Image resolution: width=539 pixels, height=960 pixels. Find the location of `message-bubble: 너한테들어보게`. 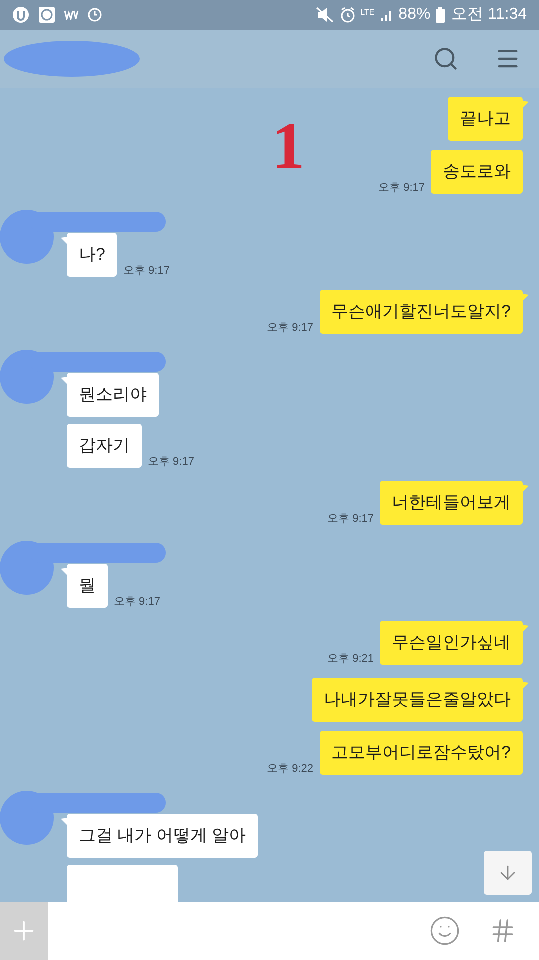

message-bubble: 너한테들어보게 is located at coordinates (451, 503).